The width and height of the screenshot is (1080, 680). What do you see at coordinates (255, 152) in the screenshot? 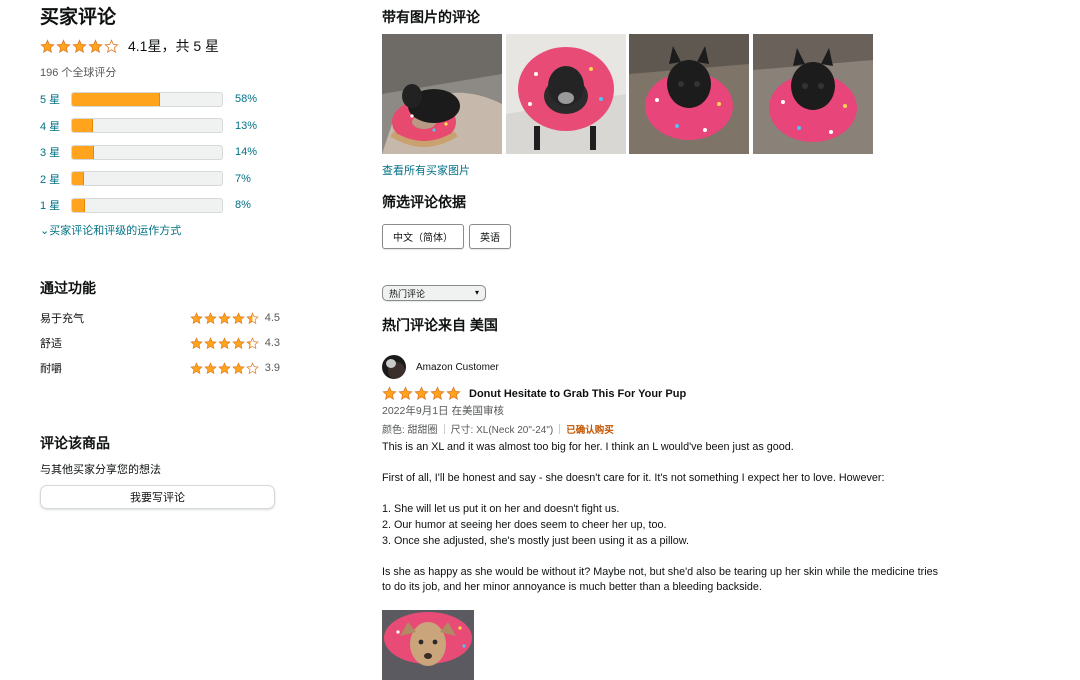
I see `histogram-percent: 14%` at bounding box center [255, 152].